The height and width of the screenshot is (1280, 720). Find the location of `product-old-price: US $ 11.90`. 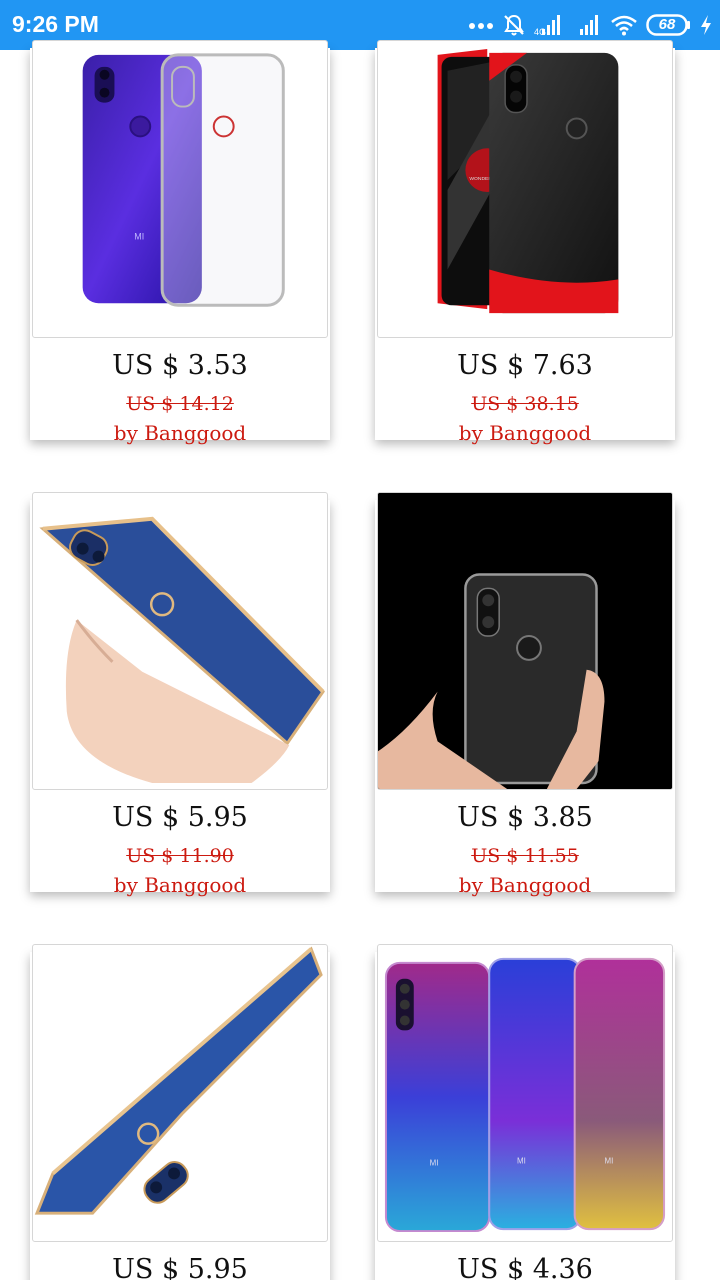

product-old-price: US $ 11.90 is located at coordinates (180, 856).